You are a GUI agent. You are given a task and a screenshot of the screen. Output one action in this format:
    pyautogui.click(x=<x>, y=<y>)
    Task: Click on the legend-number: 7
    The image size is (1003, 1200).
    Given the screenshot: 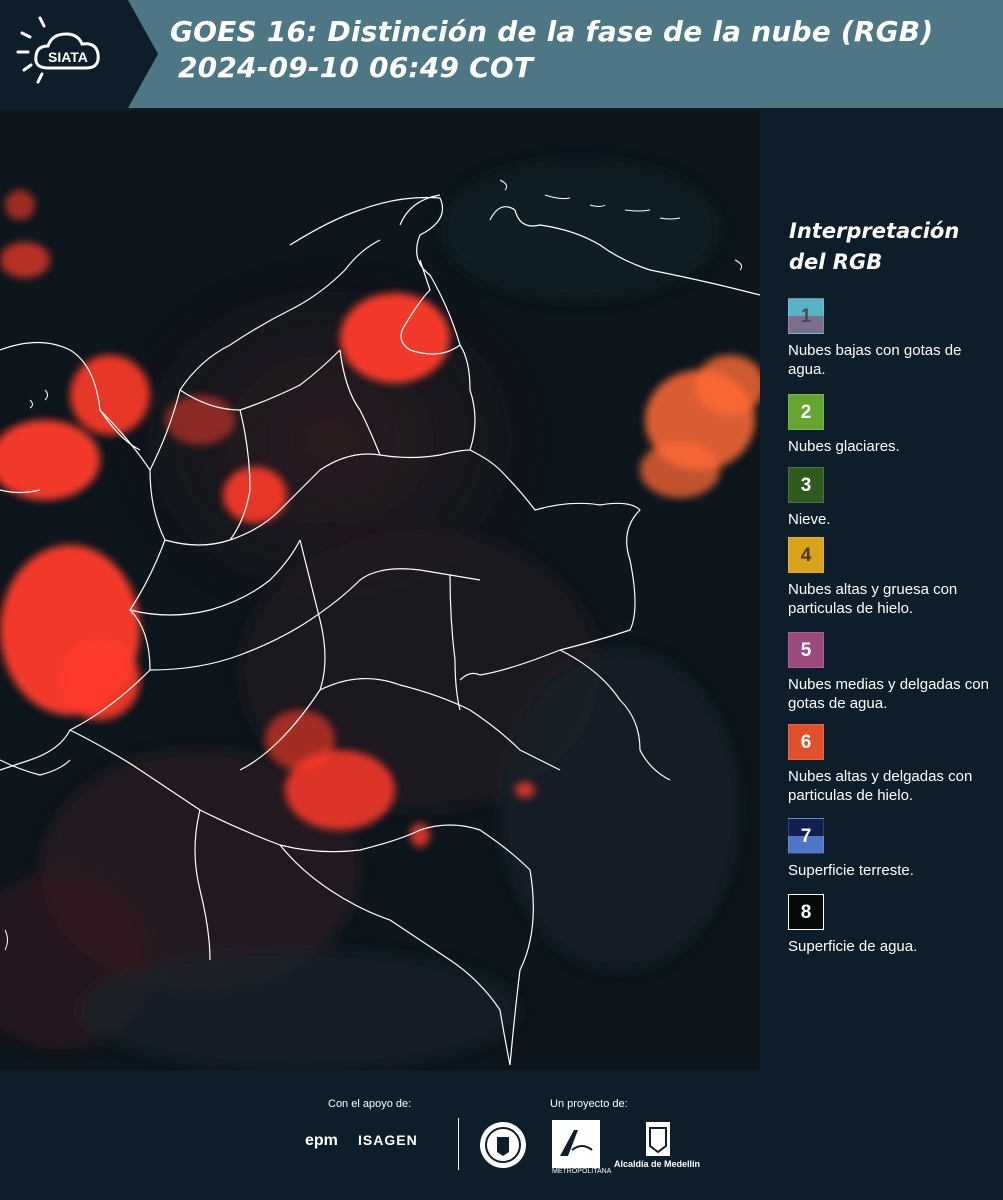 What is the action you would take?
    pyautogui.click(x=806, y=836)
    